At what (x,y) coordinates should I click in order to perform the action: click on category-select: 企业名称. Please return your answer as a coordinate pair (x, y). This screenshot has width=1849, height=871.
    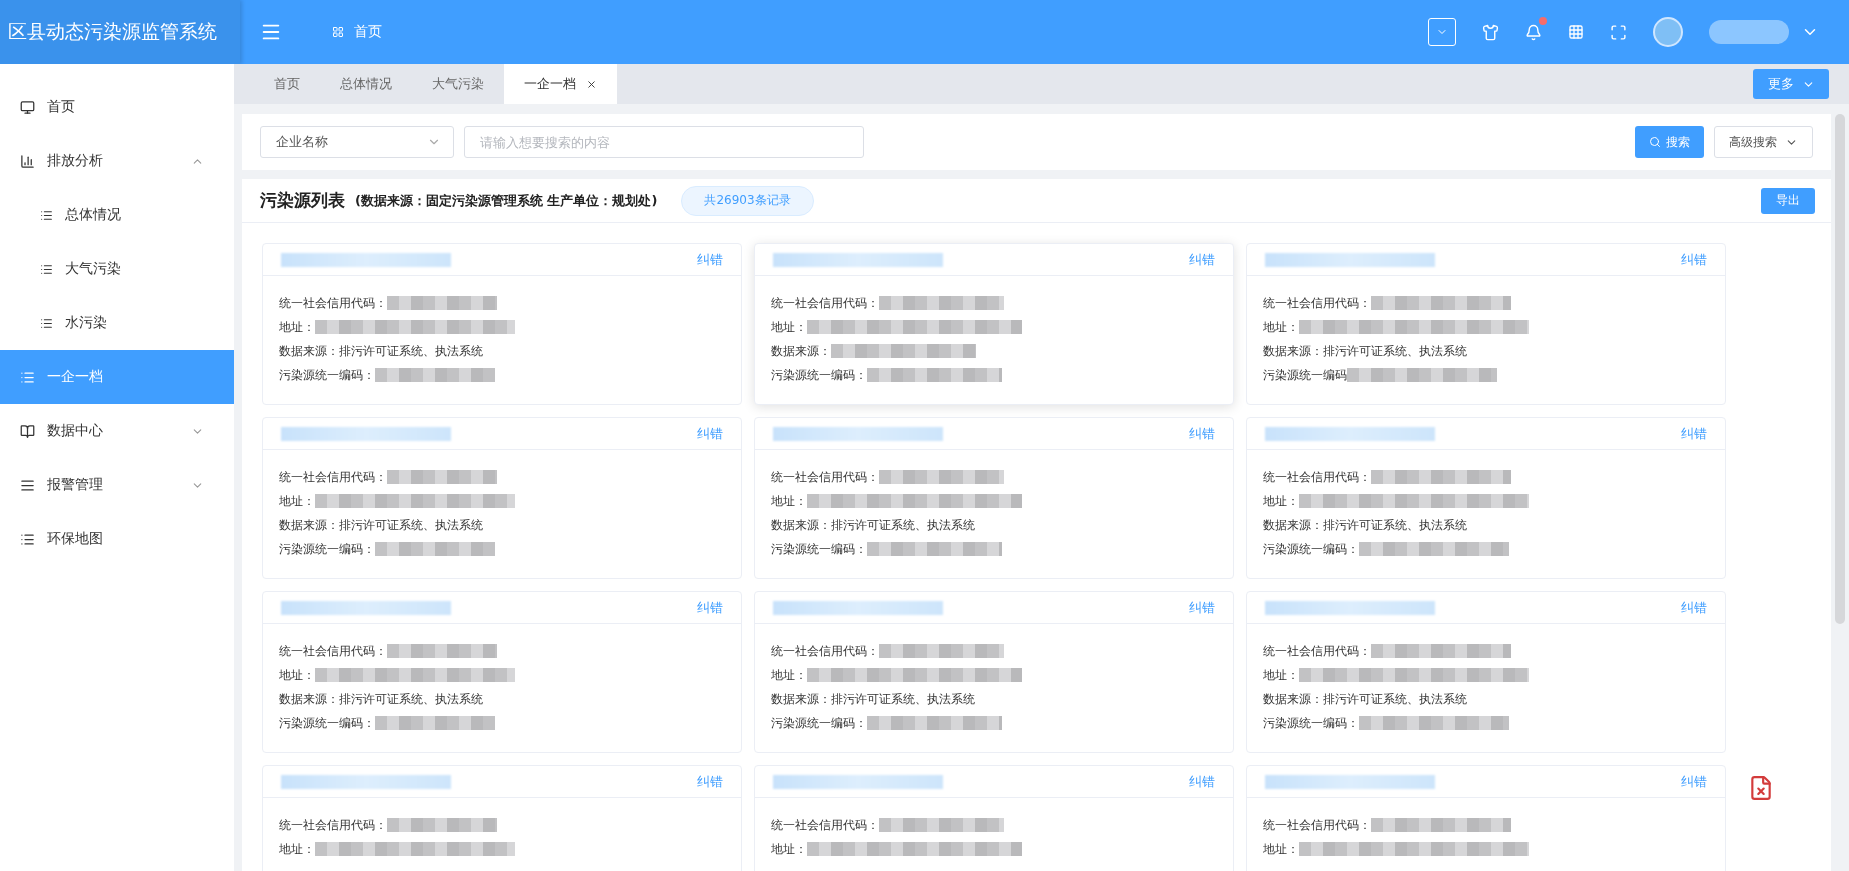
    Looking at the image, I should click on (357, 142).